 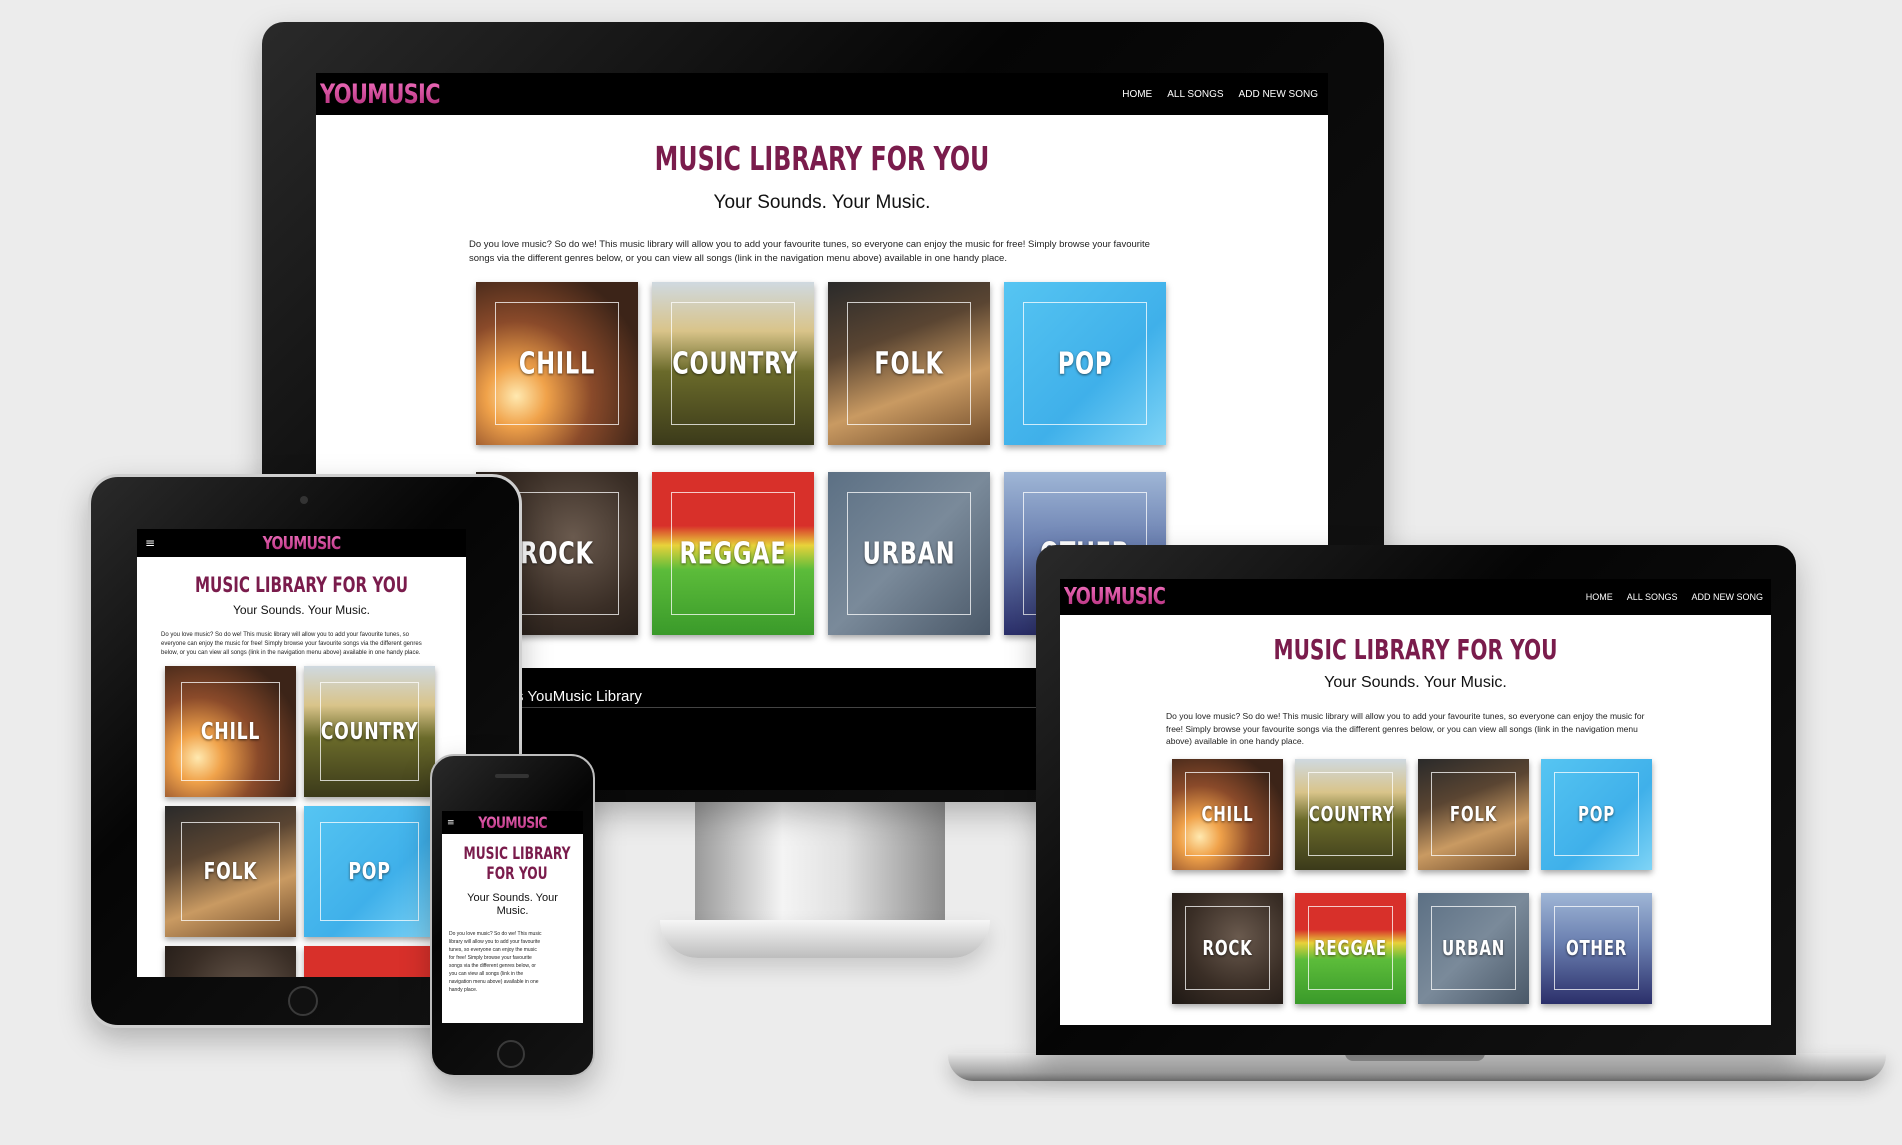 I want to click on phone-home-button, so click(x=511, y=1054).